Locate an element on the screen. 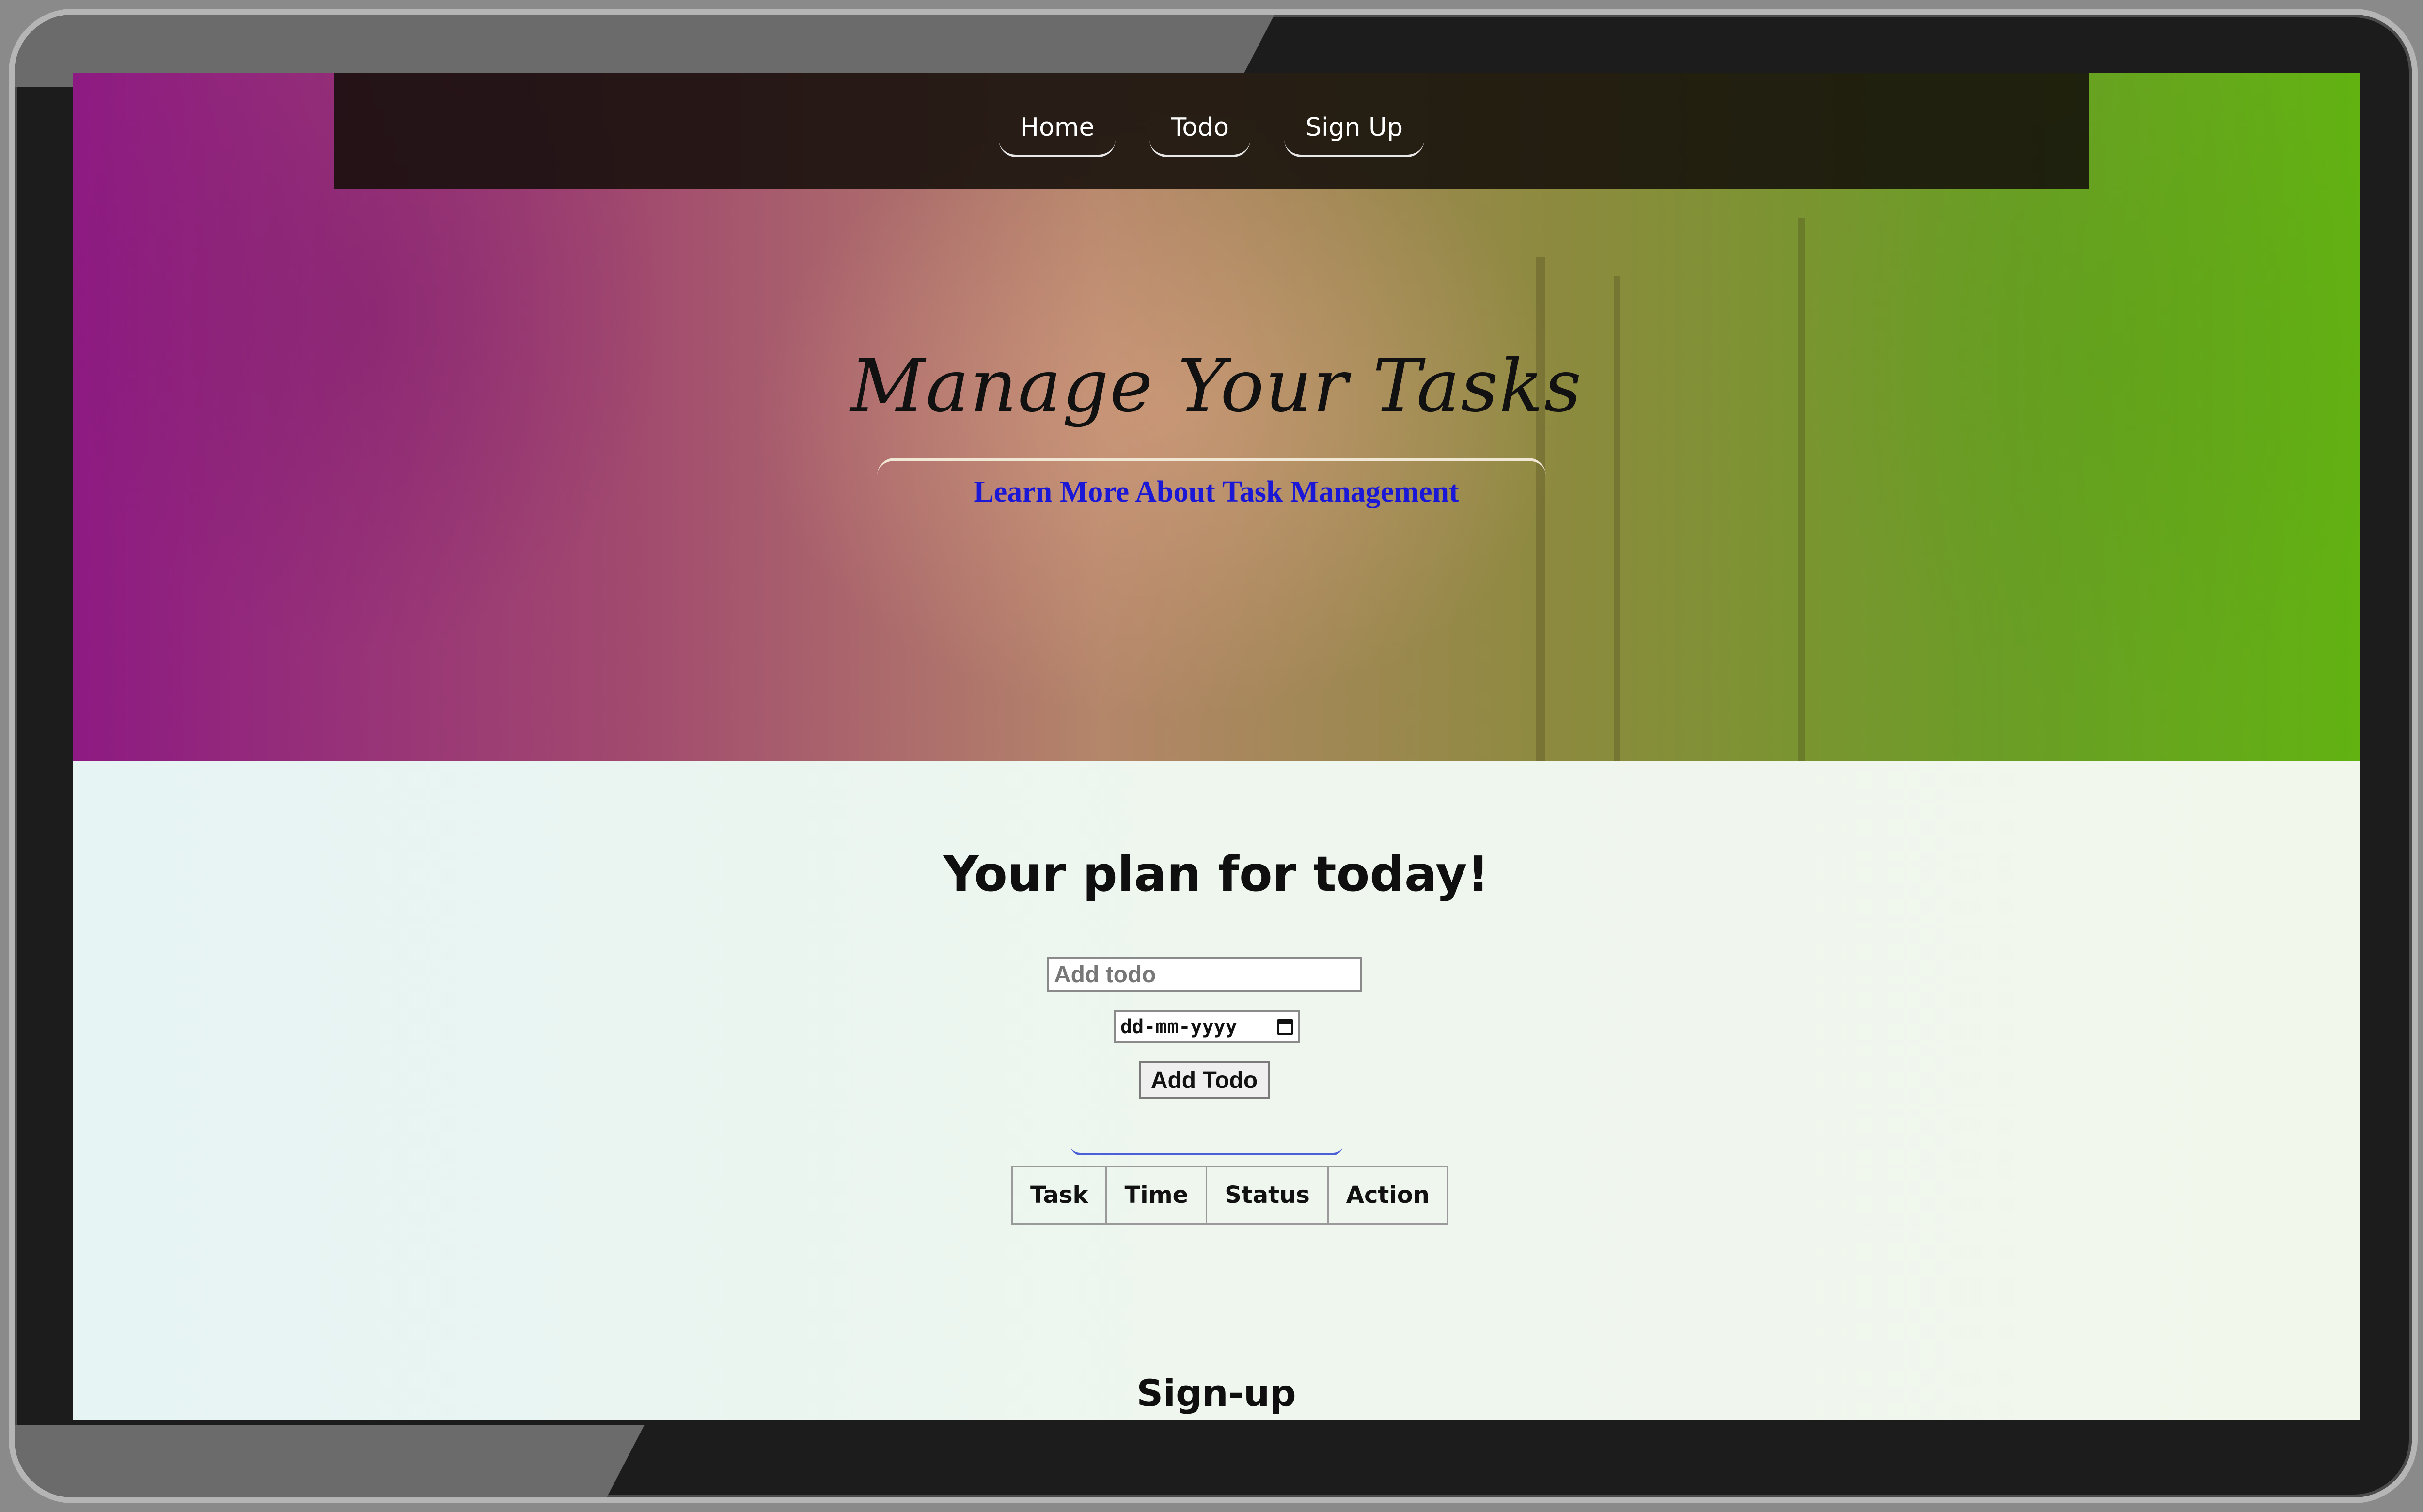 This screenshot has height=1512, width=2423. nav-todo-button: Todo is located at coordinates (1200, 131).